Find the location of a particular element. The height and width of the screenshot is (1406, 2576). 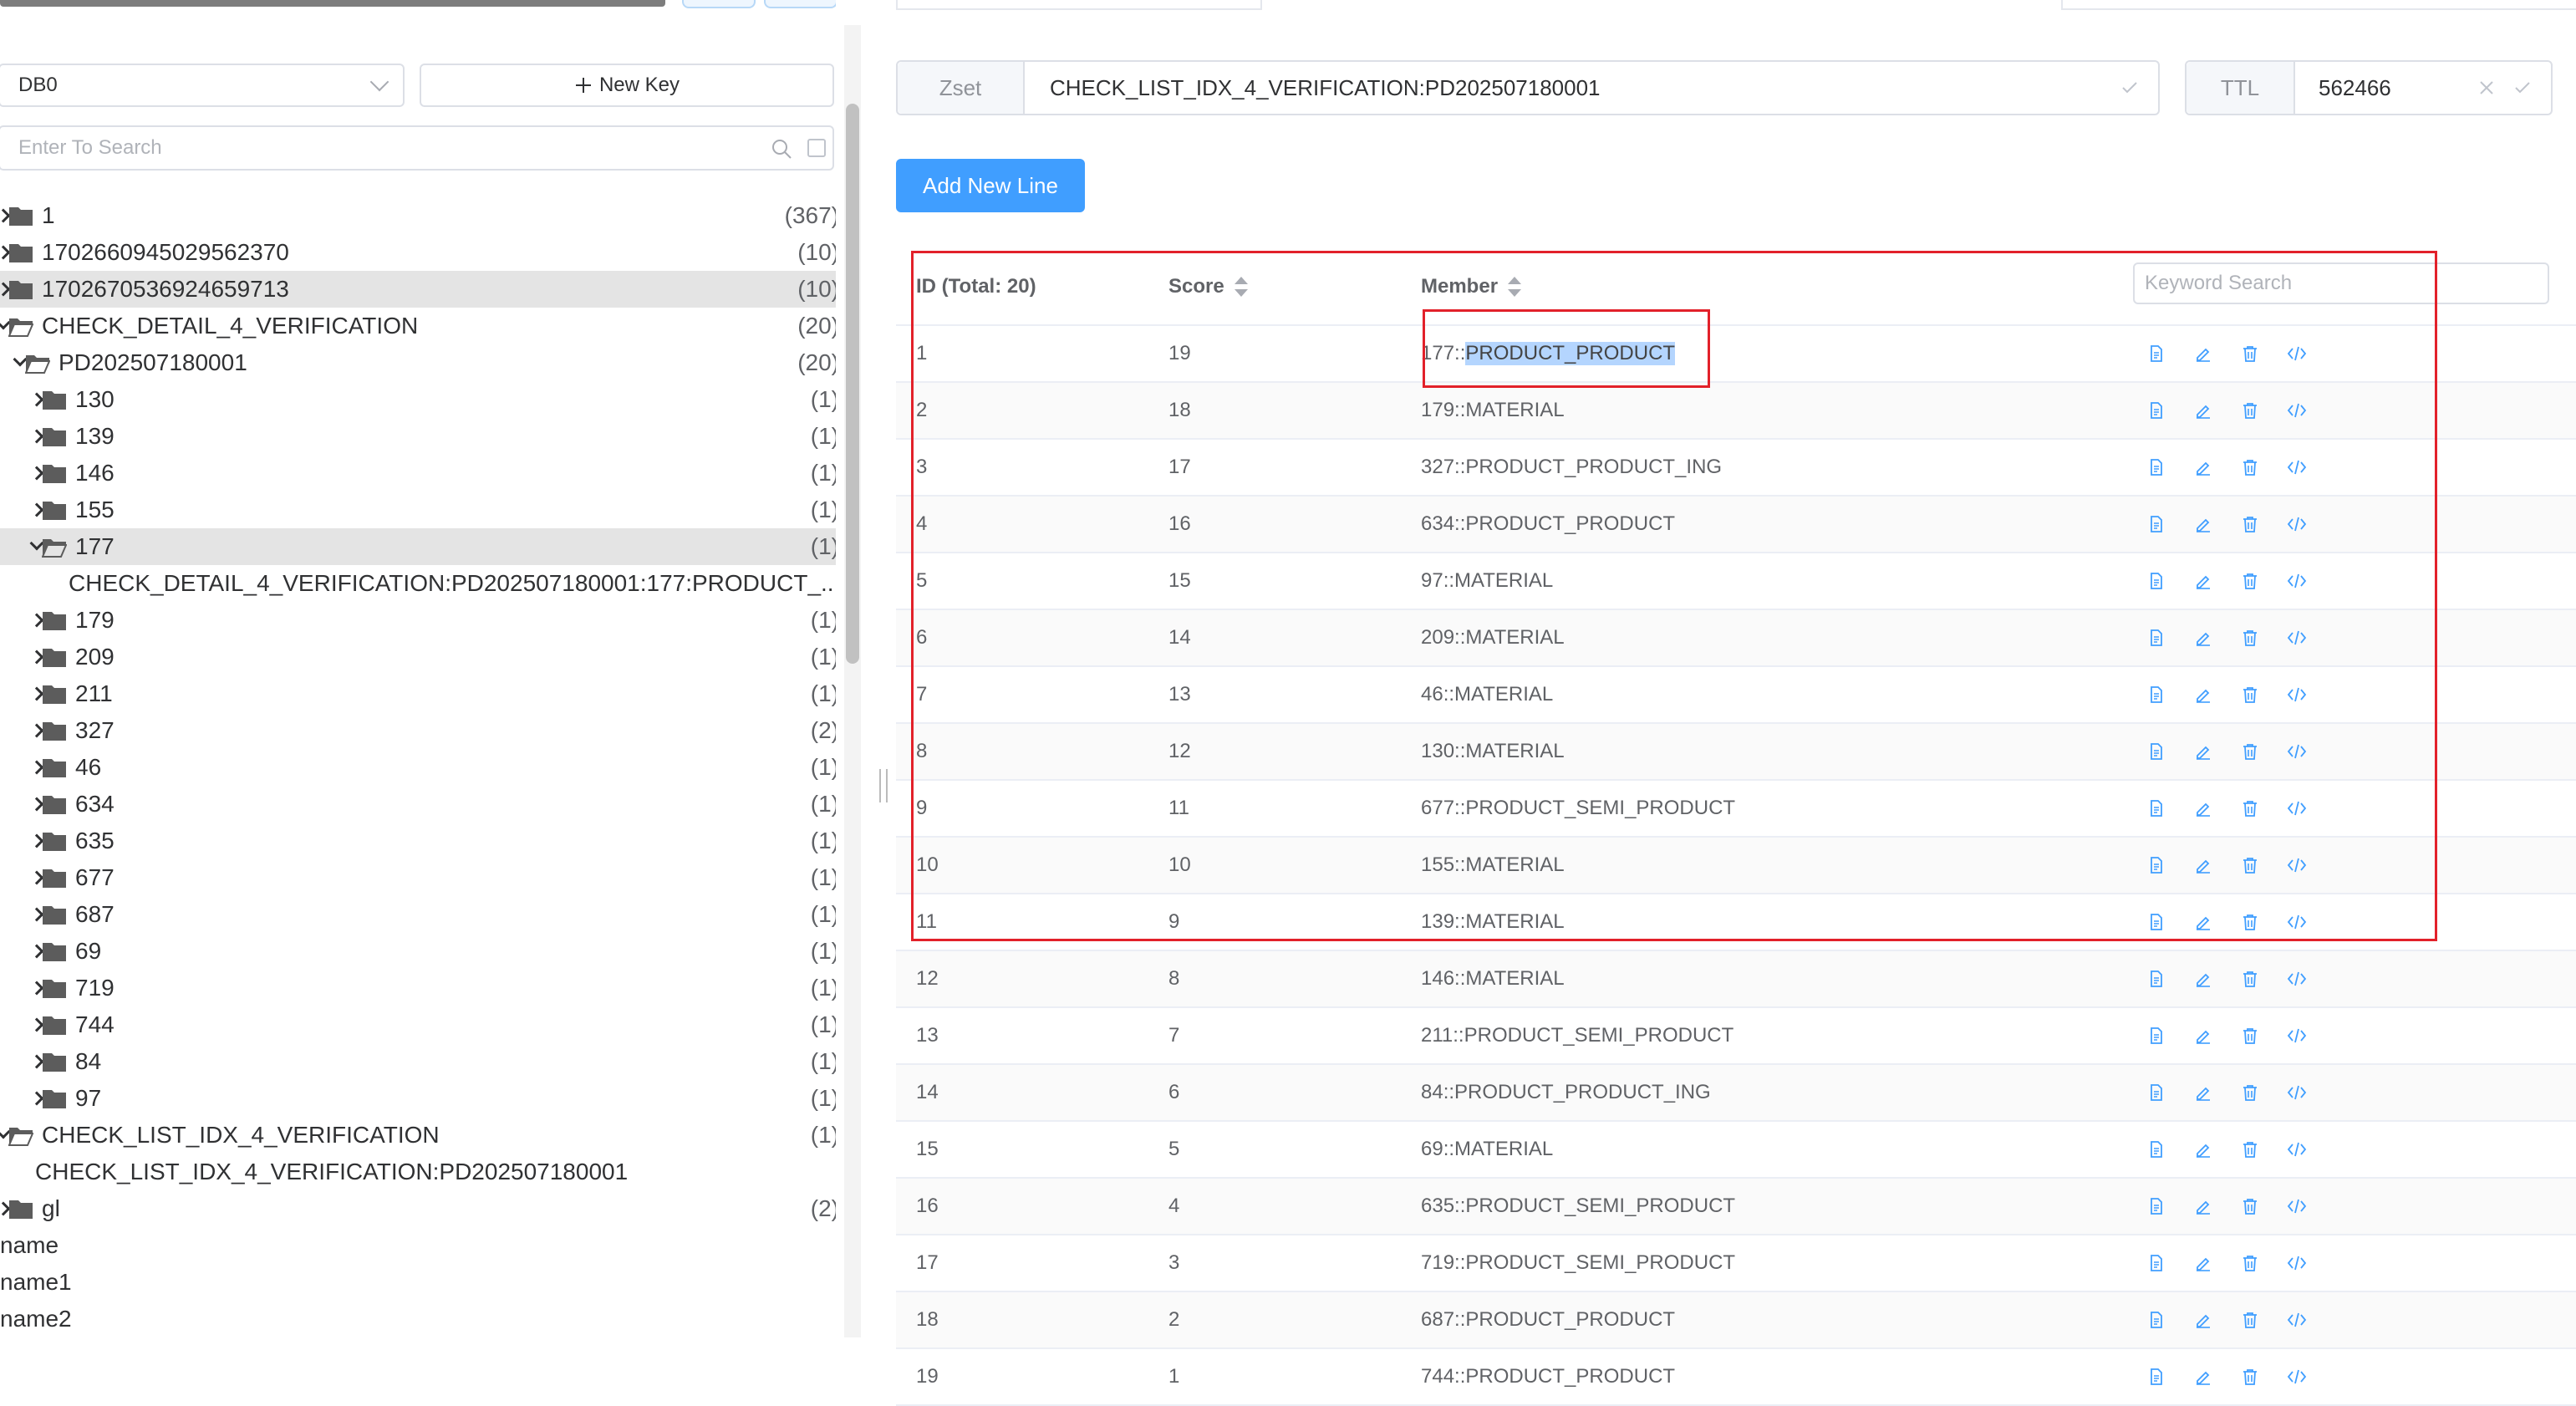

tree-folder: CHECK_DETAIL_4_VERIFICATION (20) is located at coordinates (418, 326).